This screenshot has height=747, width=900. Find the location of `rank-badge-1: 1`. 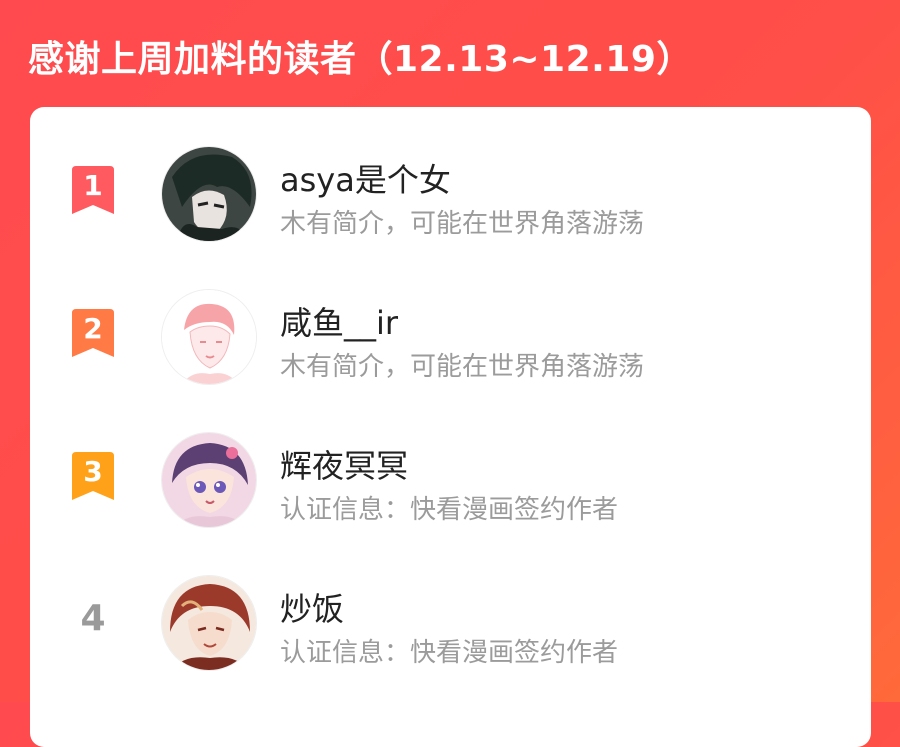

rank-badge-1: 1 is located at coordinates (93, 192).